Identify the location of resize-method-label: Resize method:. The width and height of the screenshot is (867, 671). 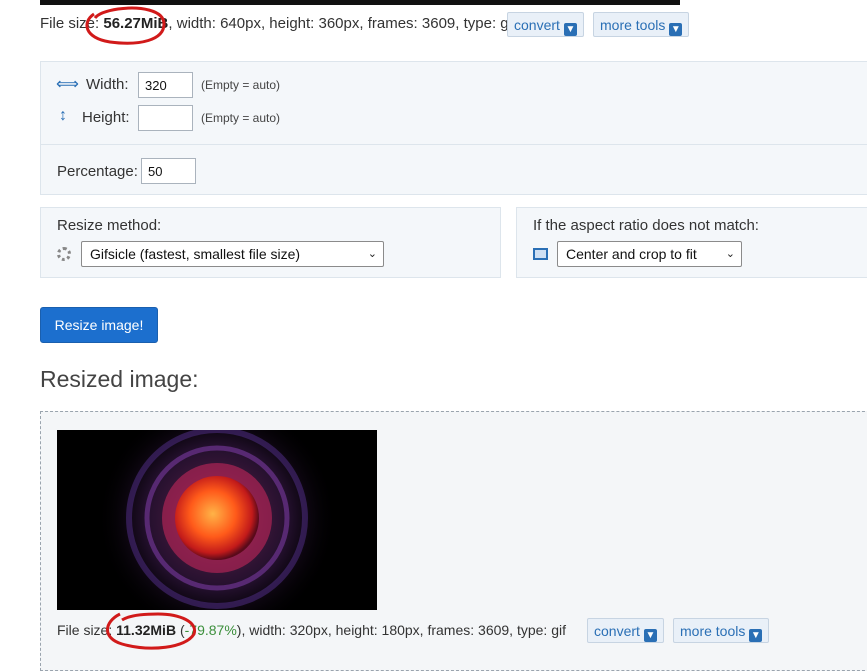
(109, 225).